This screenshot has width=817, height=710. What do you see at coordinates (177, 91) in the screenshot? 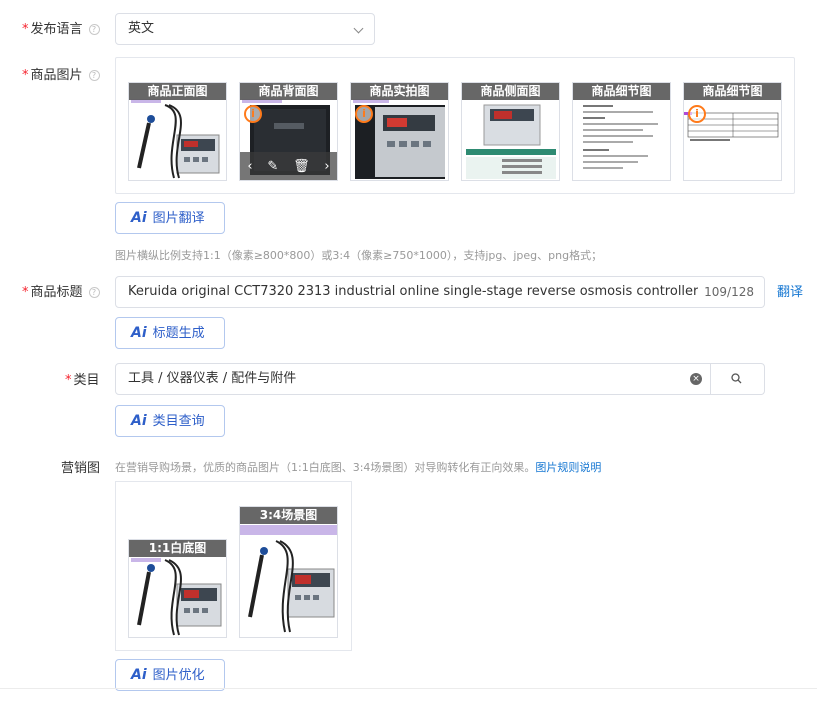
I see `image-caption: 商品正面图` at bounding box center [177, 91].